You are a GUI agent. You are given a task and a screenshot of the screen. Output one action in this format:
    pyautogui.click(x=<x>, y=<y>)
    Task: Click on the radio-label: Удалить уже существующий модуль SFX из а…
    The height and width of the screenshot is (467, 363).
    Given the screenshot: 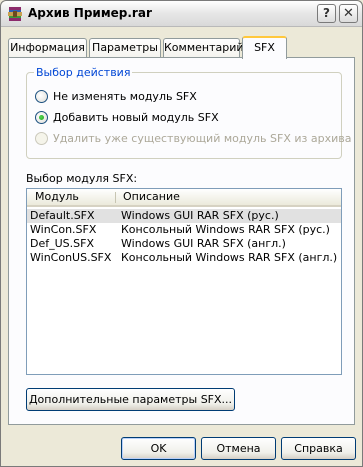 What is the action you would take?
    pyautogui.click(x=202, y=138)
    